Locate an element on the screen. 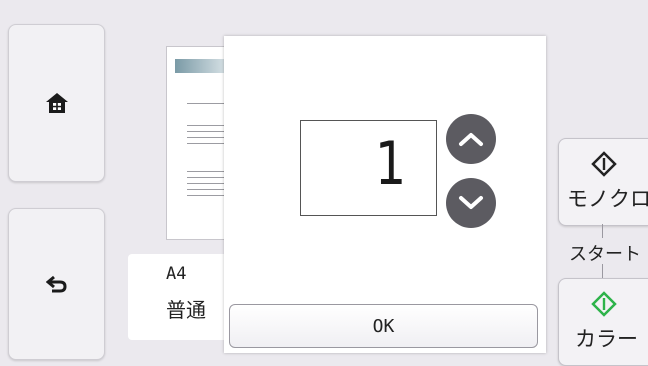 The width and height of the screenshot is (648, 366). chevron-up-icon is located at coordinates (471, 139).